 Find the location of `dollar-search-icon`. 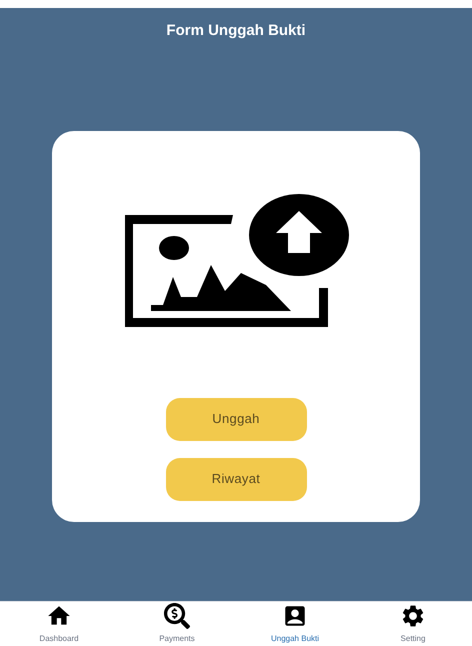

dollar-search-icon is located at coordinates (177, 616).